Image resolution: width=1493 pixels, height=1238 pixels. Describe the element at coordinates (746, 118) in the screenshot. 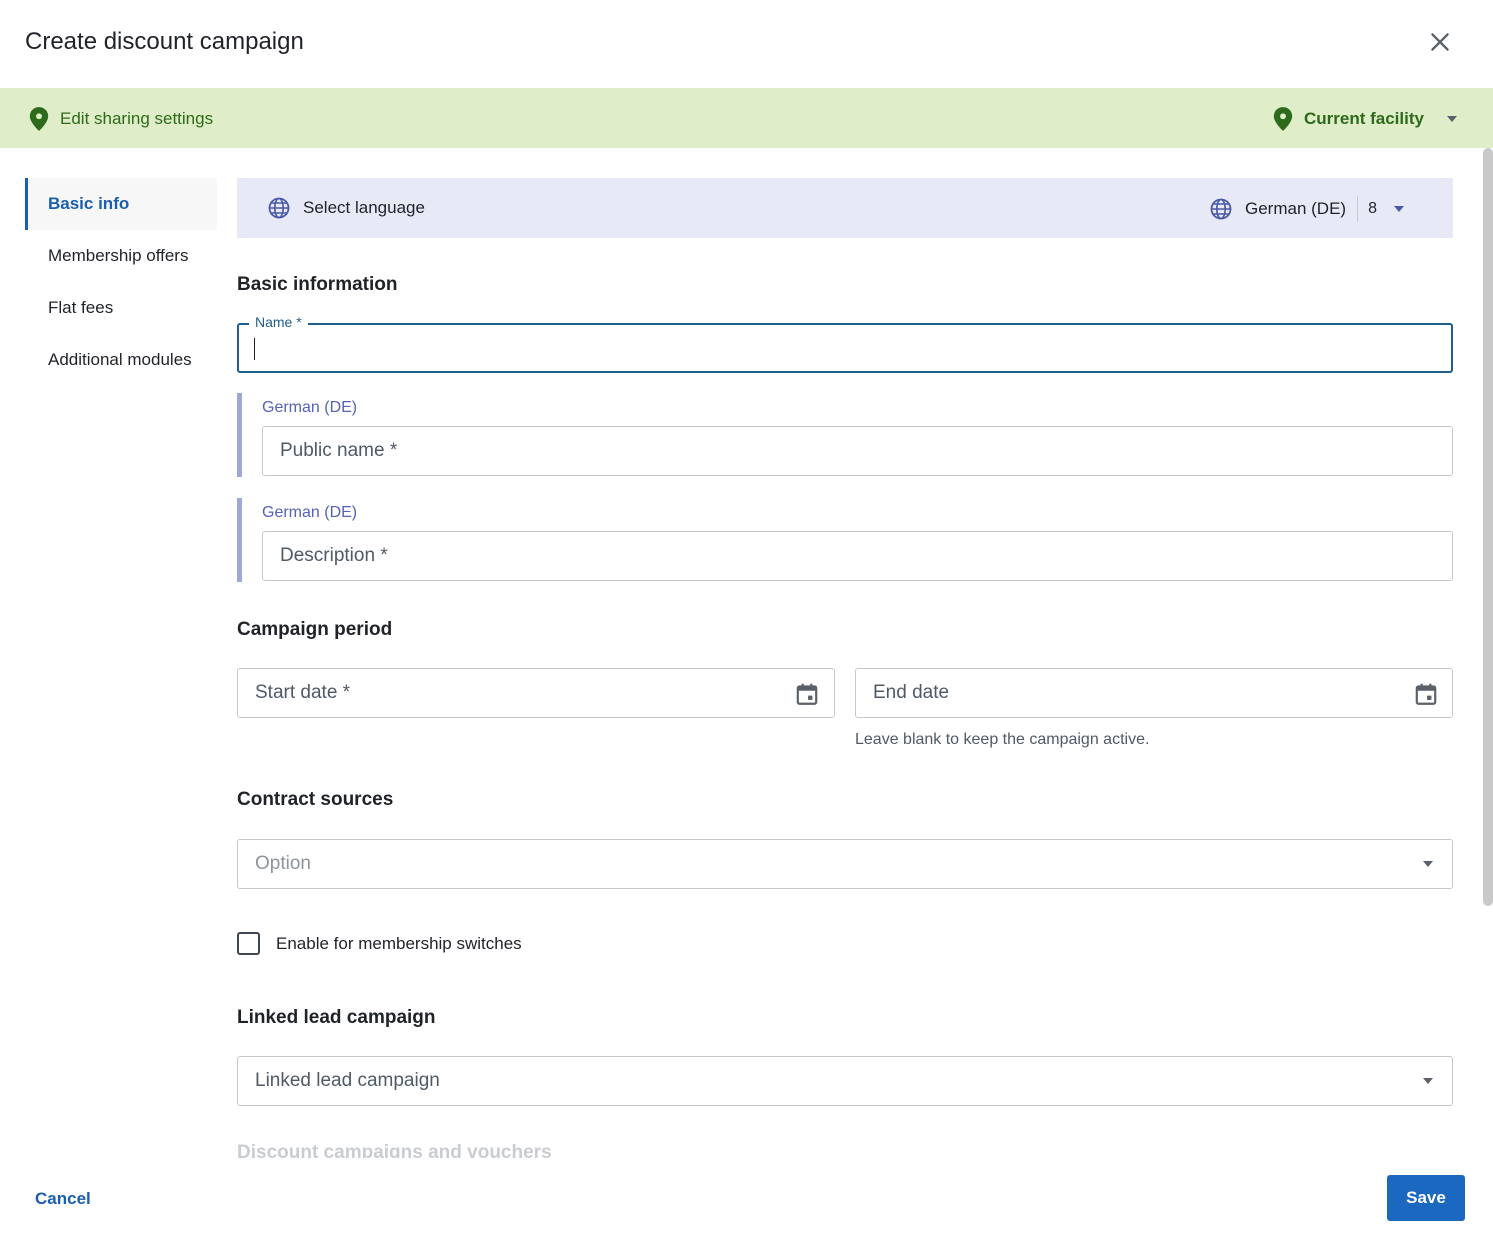

I see `sharing-bar: Edit sharing settings Current facility` at that location.